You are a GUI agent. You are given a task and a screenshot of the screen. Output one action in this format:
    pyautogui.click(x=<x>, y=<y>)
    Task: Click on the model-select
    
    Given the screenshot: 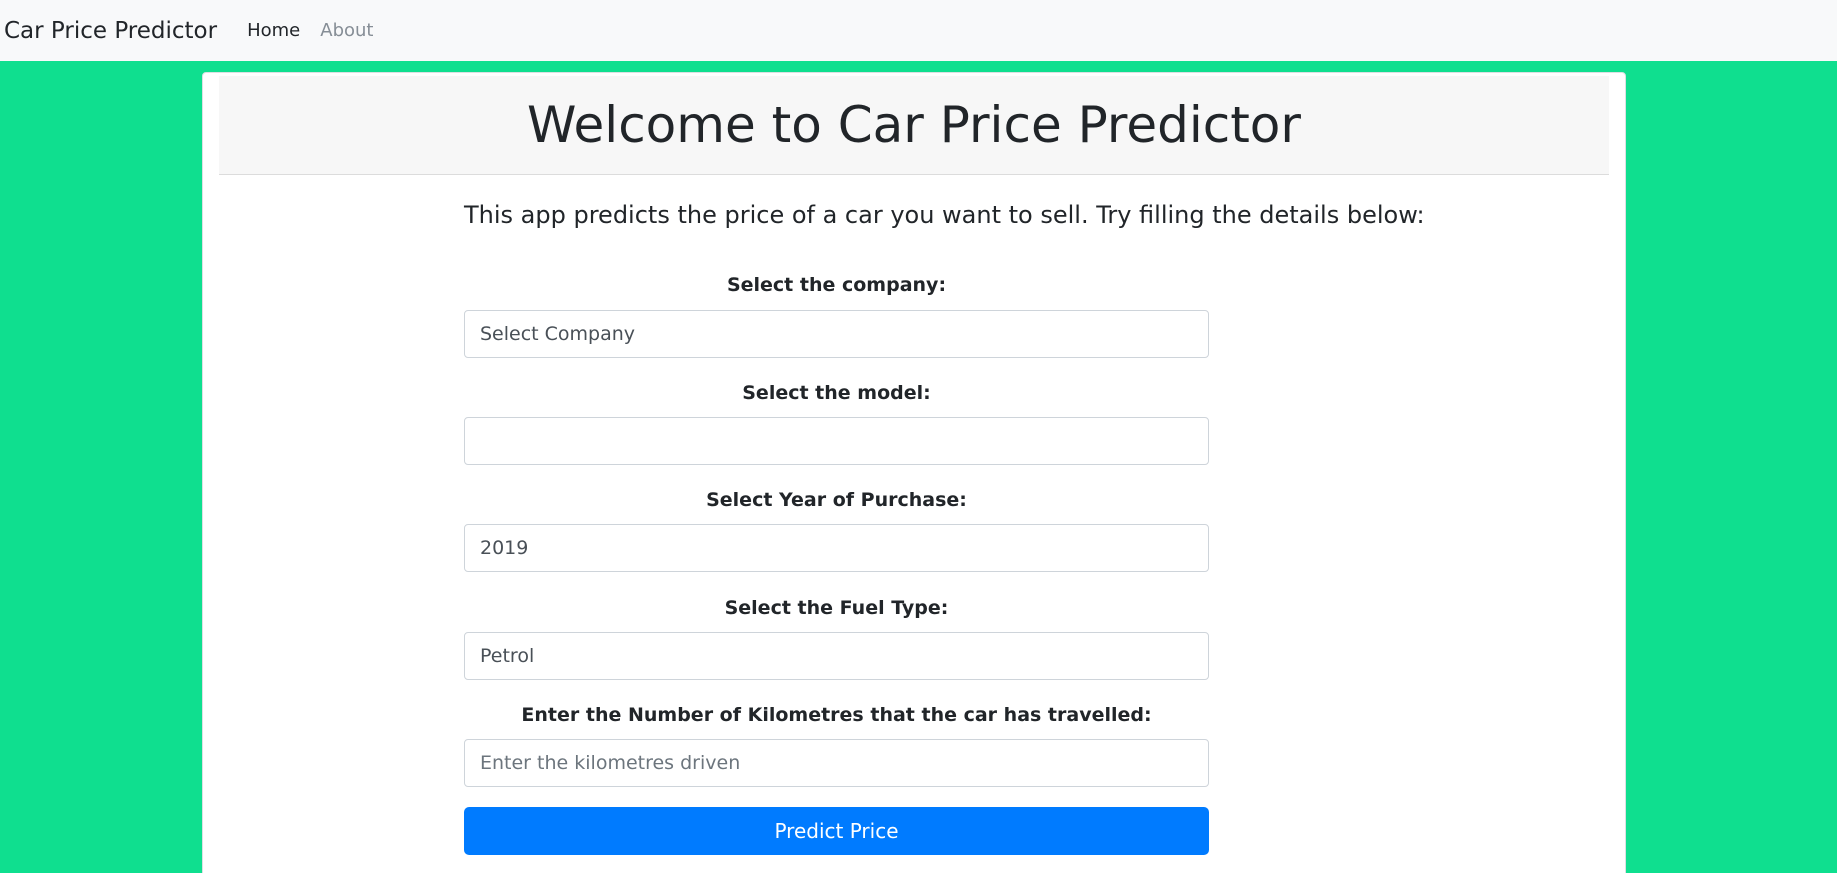 What is the action you would take?
    pyautogui.click(x=836, y=441)
    